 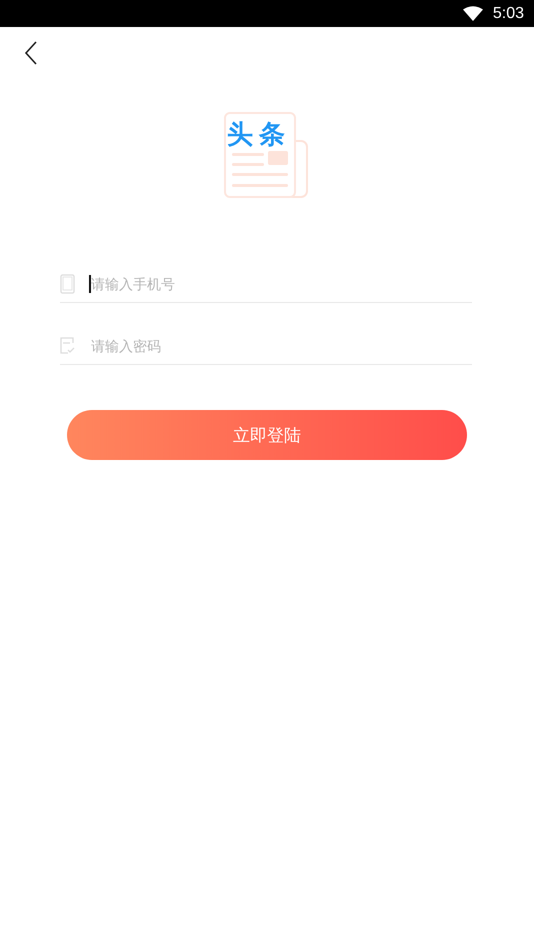 I want to click on input-field: 请输入手机号, so click(x=280, y=283).